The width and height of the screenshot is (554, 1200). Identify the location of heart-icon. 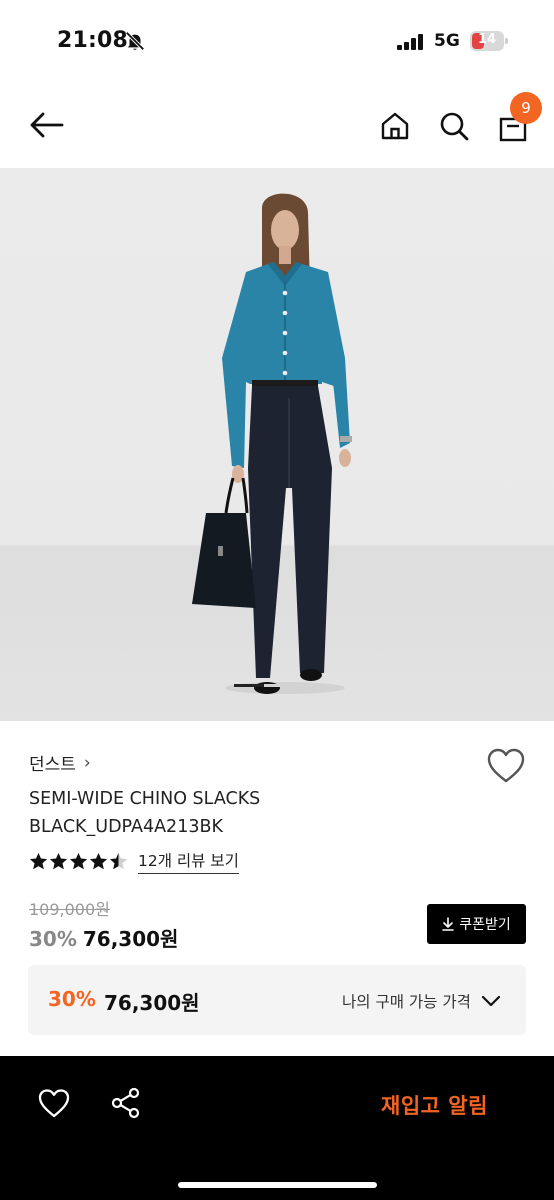
(54, 1104).